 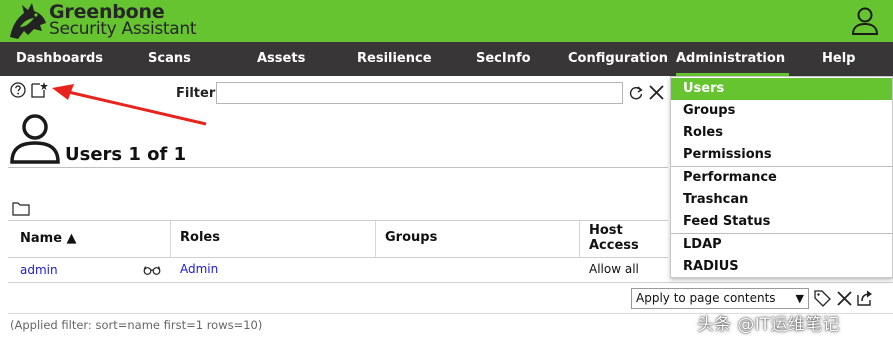 What do you see at coordinates (618, 59) in the screenshot?
I see `menu-configuration: Configuration` at bounding box center [618, 59].